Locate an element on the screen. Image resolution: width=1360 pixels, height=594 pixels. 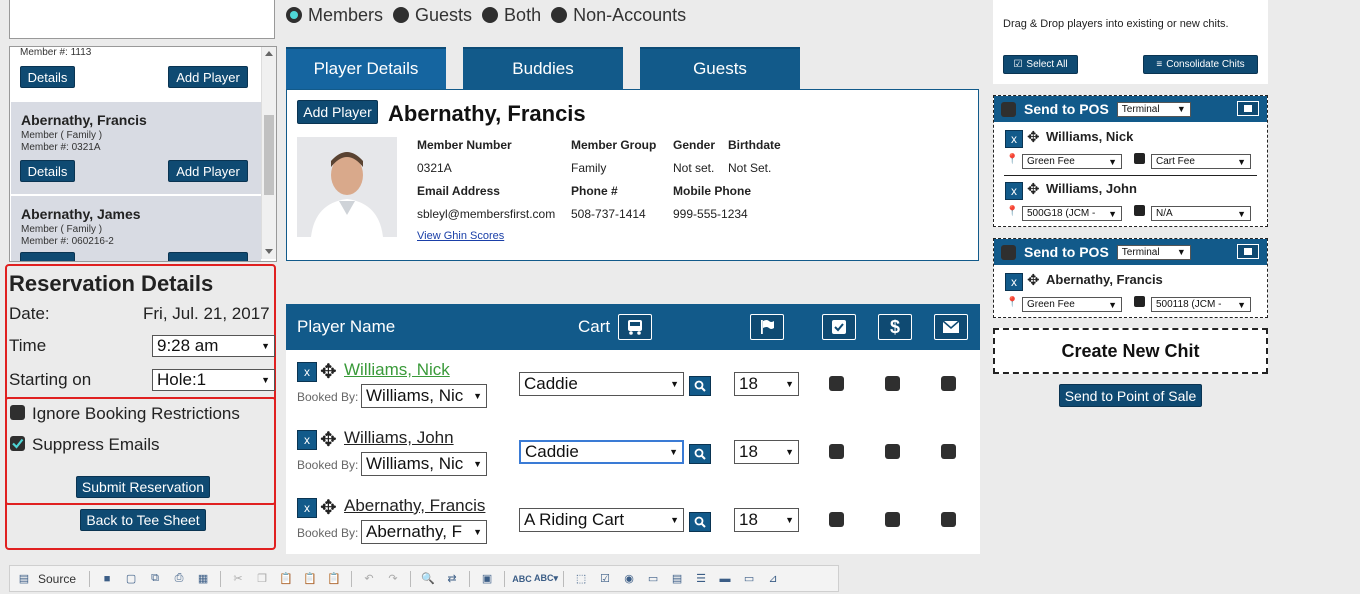
terminal-select: Terminal ▼ is located at coordinates (1153, 109).